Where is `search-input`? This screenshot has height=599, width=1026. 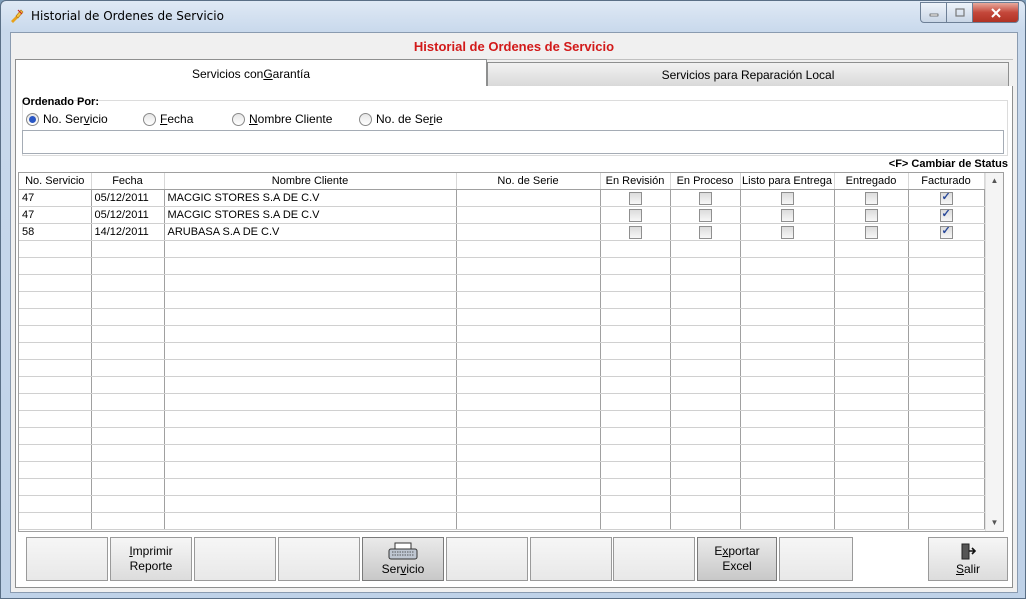 search-input is located at coordinates (513, 142).